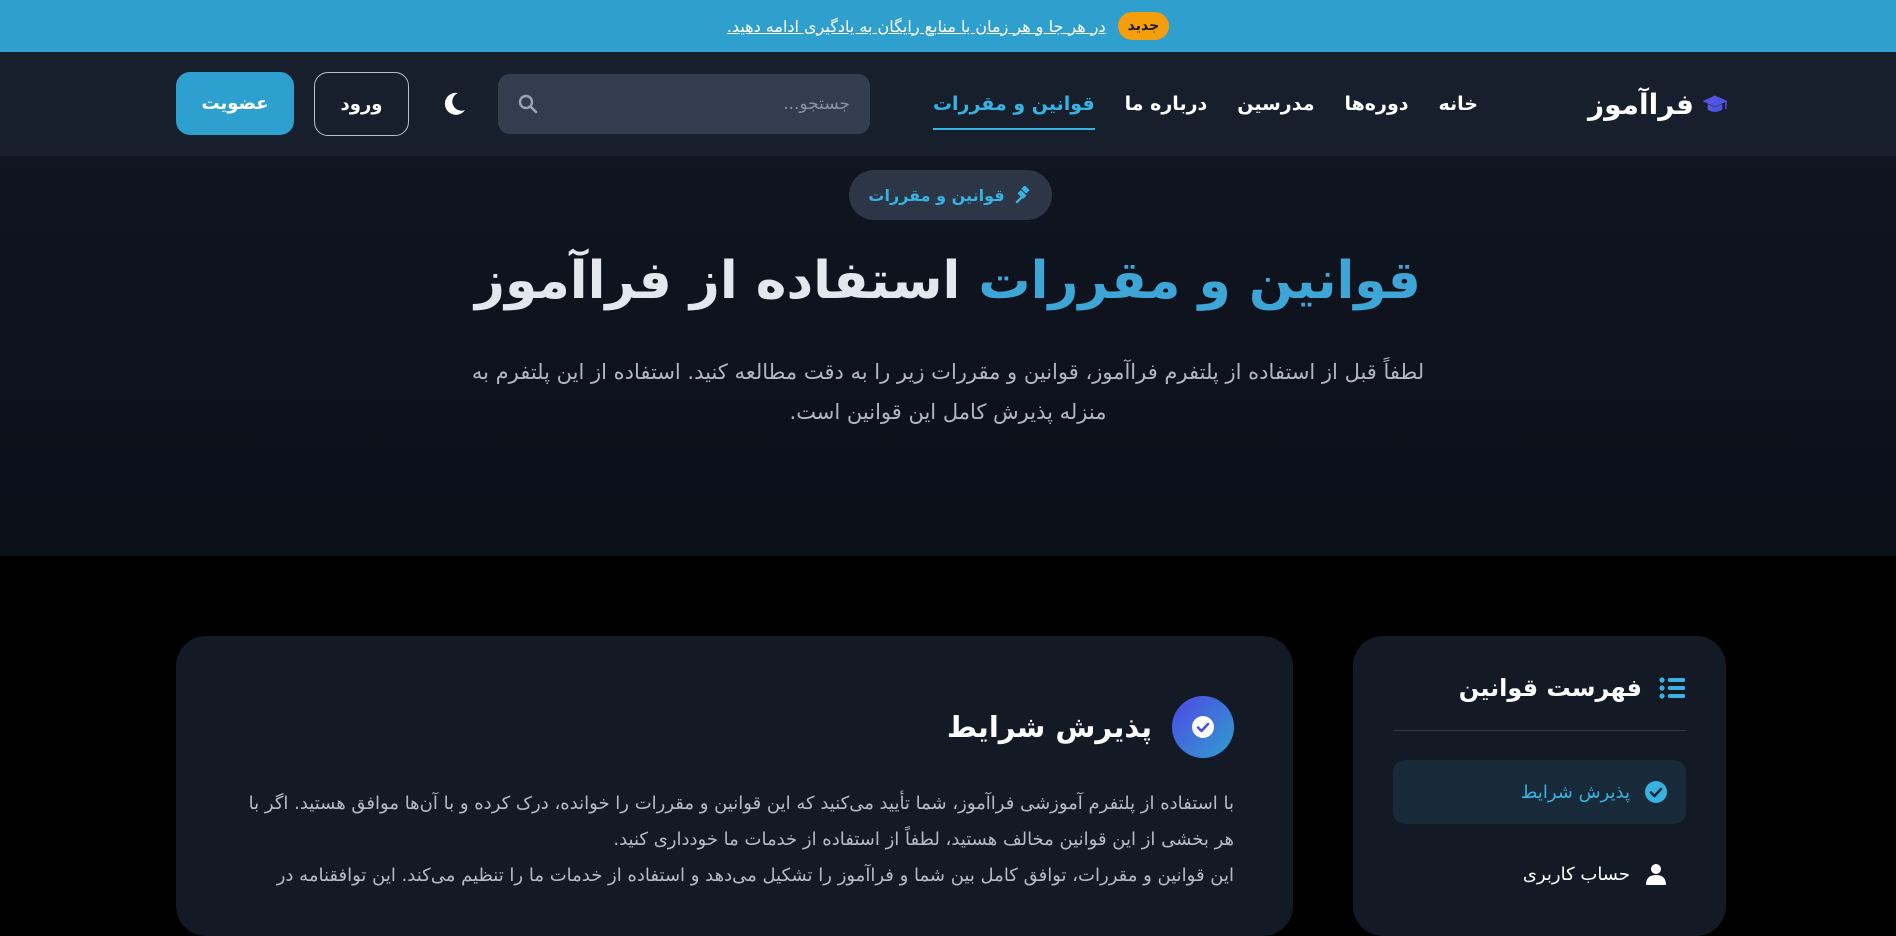  Describe the element at coordinates (718, 281) in the screenshot. I see `page-title-rest: استفاده از فراآموز` at that location.